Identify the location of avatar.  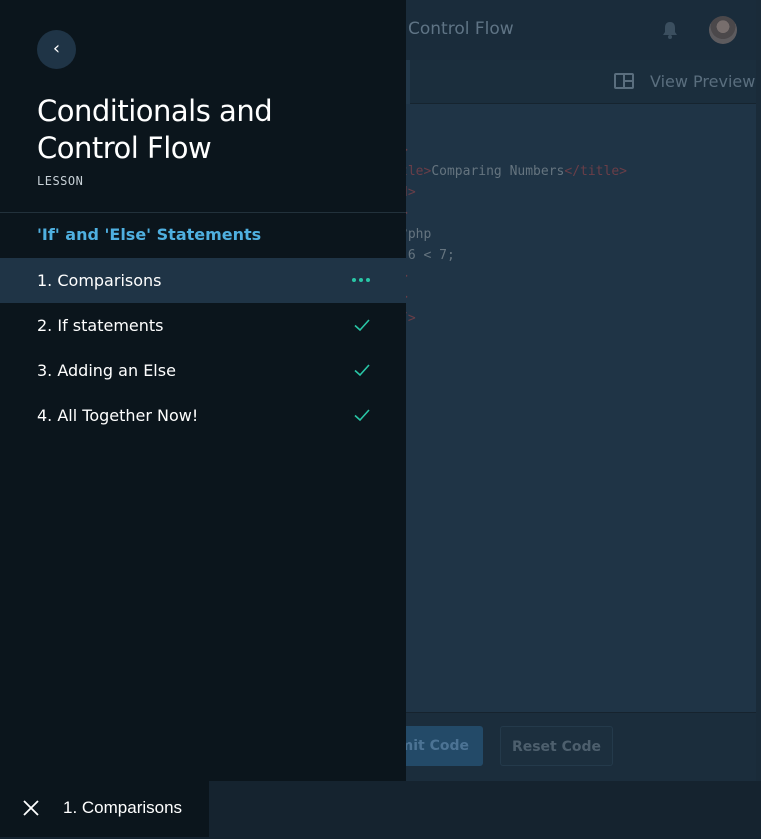
(723, 30).